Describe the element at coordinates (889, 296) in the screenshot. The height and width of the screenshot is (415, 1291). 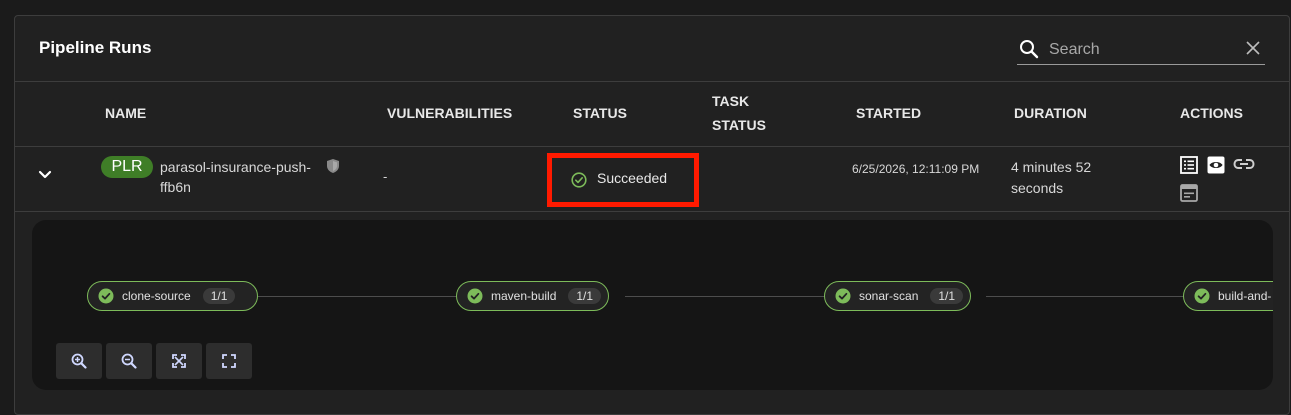
I see `task-name: sonar-scan` at that location.